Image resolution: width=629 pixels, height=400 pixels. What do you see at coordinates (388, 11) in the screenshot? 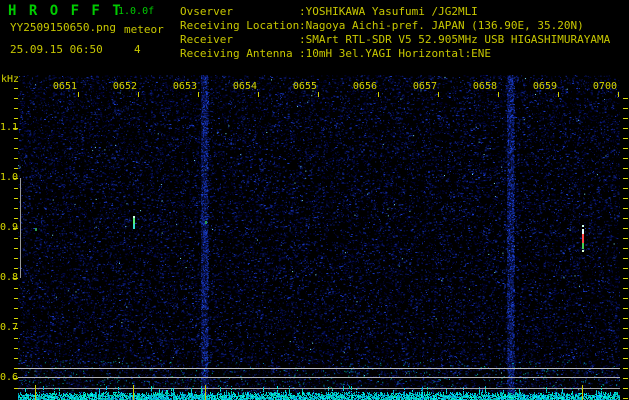
I see `info-value: :YOSHIKAWA Yasufumi /JG2MLI` at bounding box center [388, 11].